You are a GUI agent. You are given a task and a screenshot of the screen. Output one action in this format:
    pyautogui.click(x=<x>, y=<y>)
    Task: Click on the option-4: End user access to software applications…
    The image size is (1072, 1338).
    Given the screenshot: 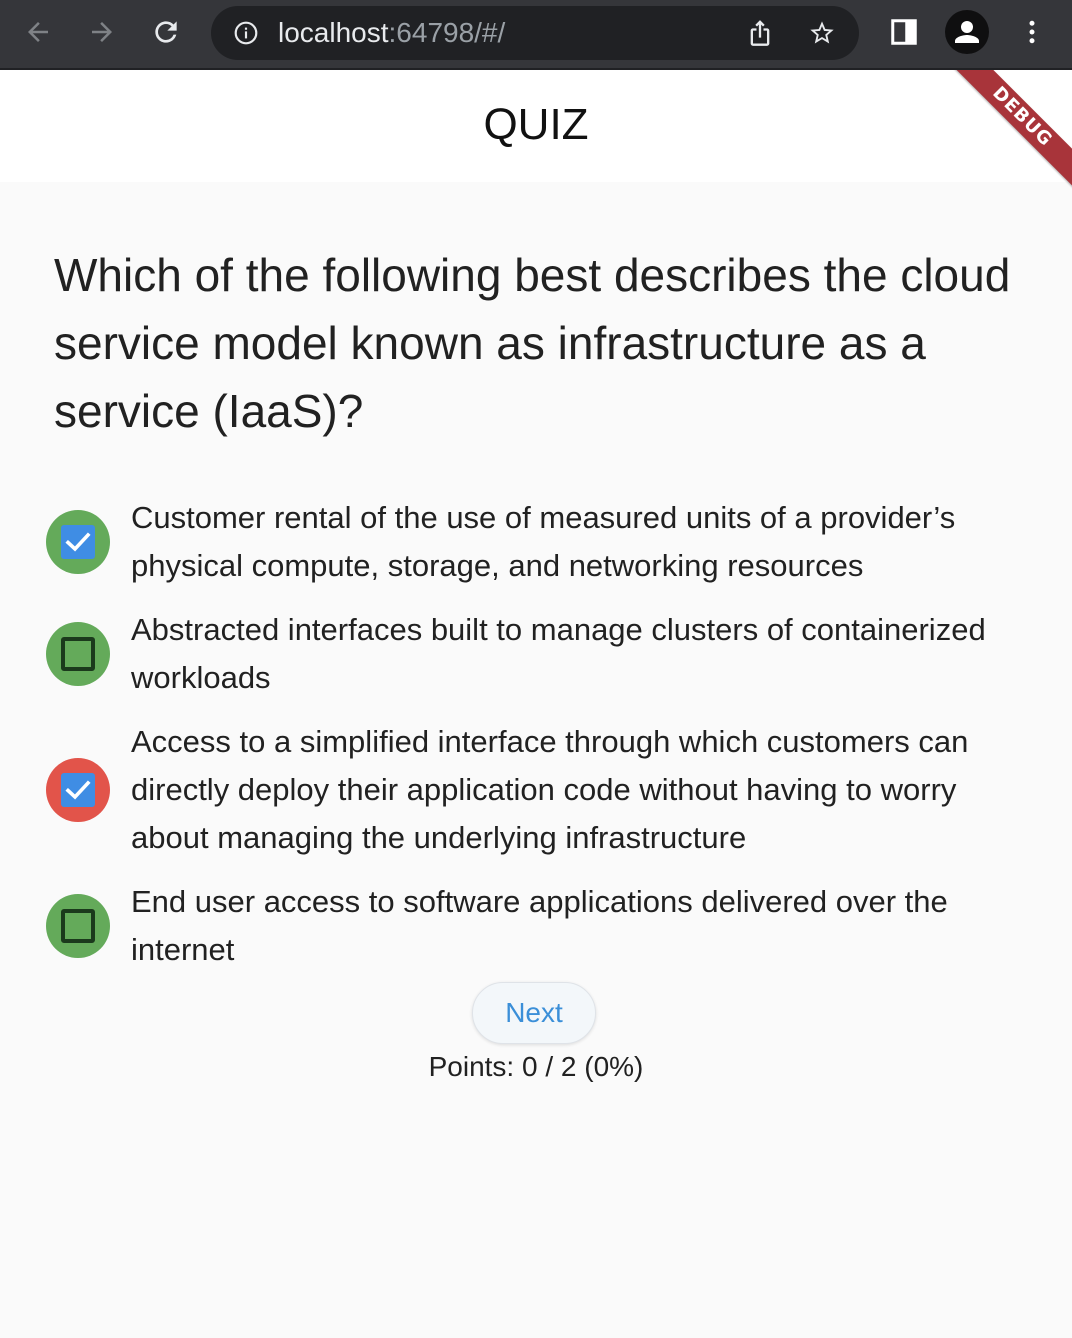 What is the action you would take?
    pyautogui.click(x=546, y=928)
    